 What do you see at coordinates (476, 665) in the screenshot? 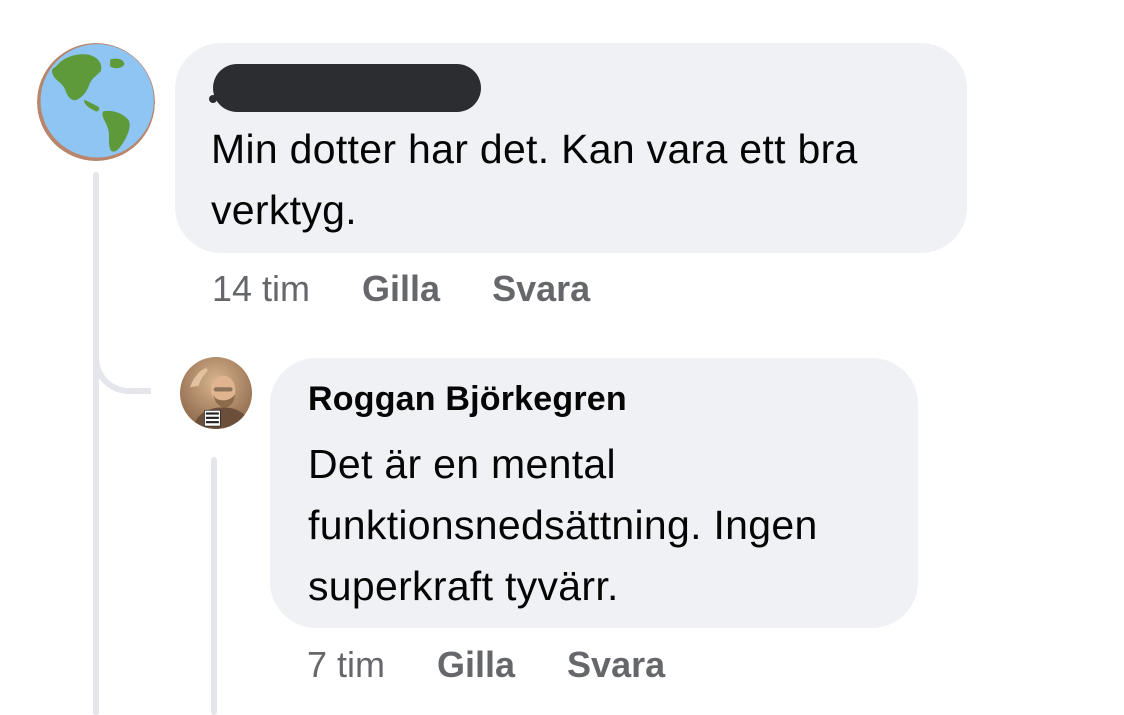
I see `reply-like-button: Gilla` at bounding box center [476, 665].